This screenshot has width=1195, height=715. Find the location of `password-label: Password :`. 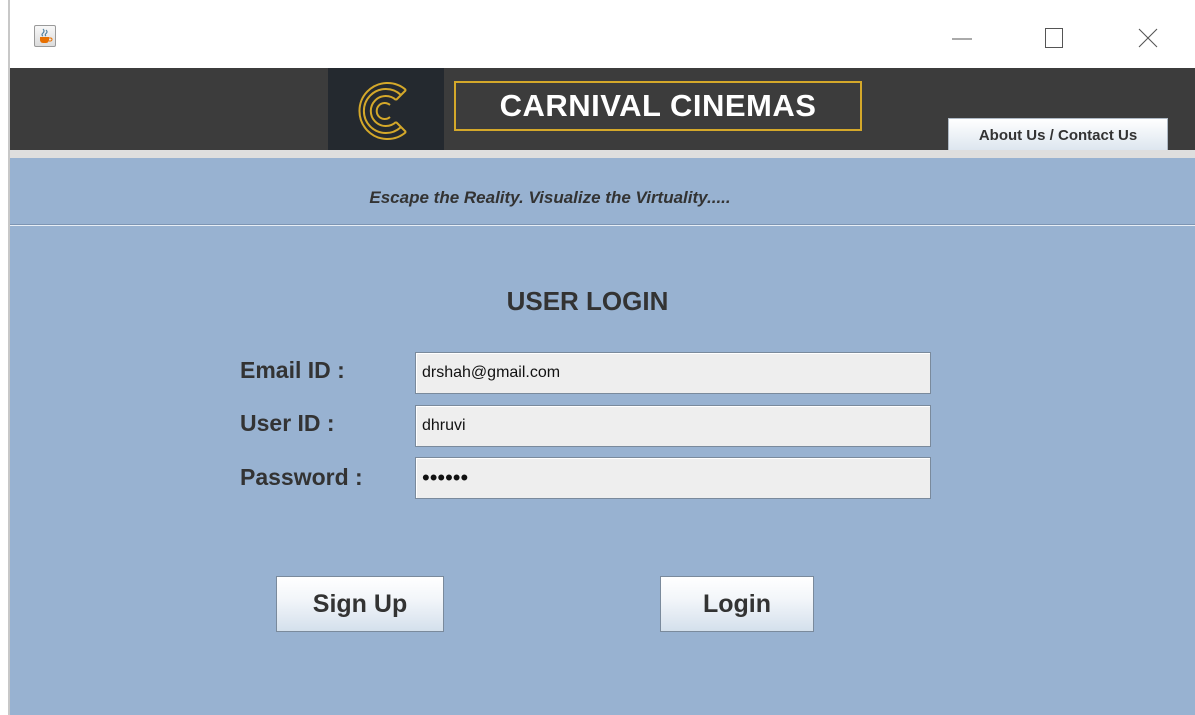

password-label: Password : is located at coordinates (301, 477).